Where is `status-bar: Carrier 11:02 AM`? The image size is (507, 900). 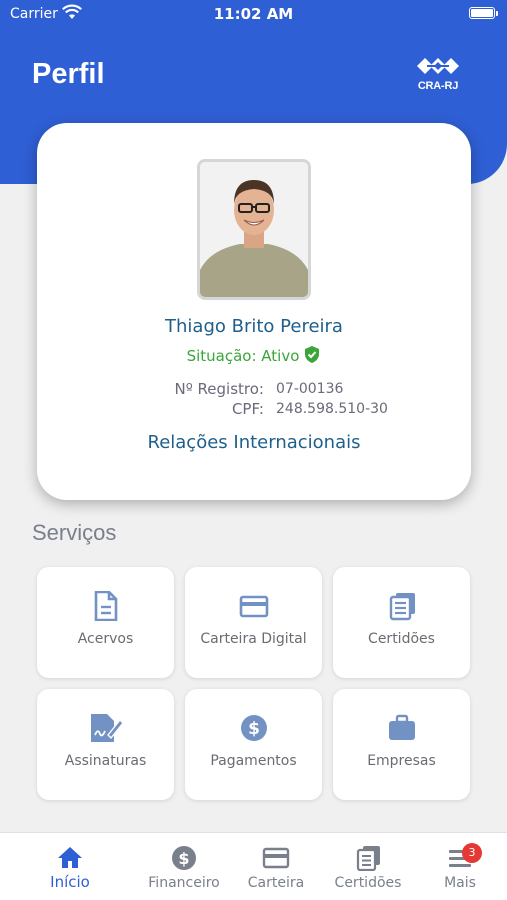 status-bar: Carrier 11:02 AM is located at coordinates (253, 14).